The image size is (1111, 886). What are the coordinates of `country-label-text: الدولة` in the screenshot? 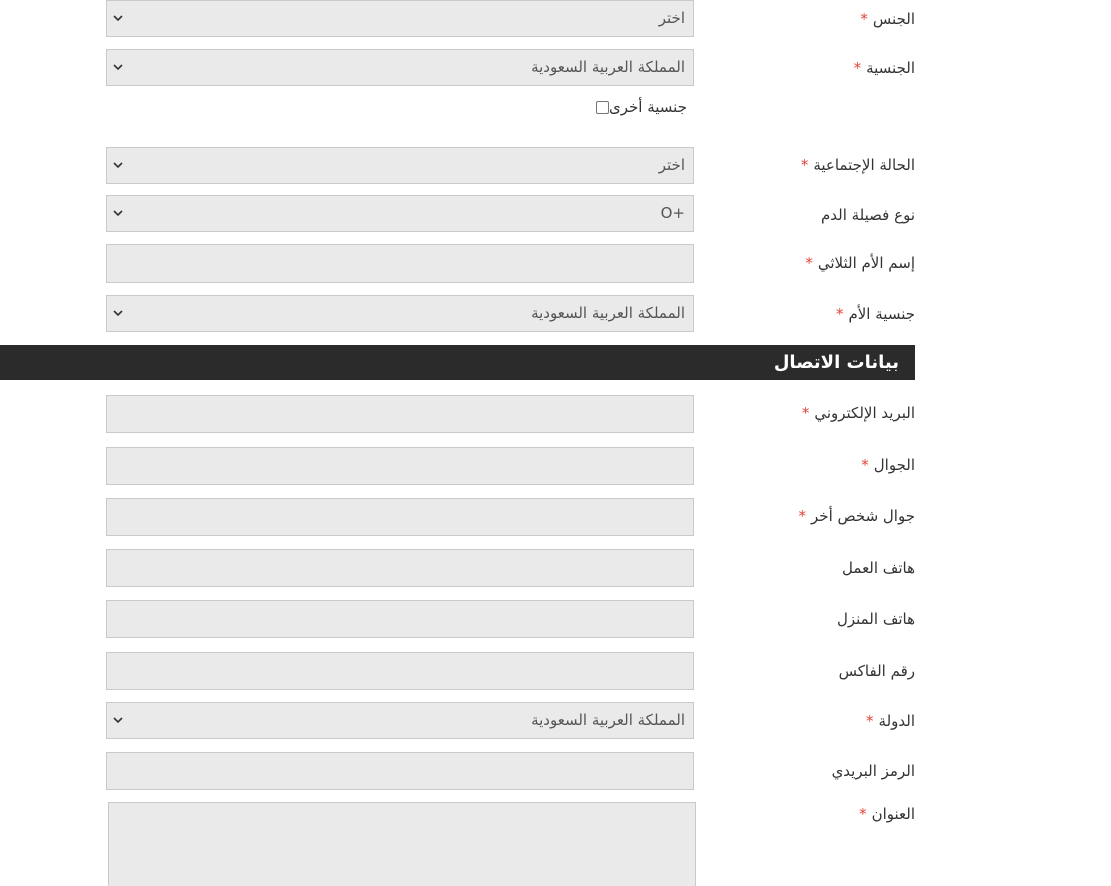 It's located at (896, 721).